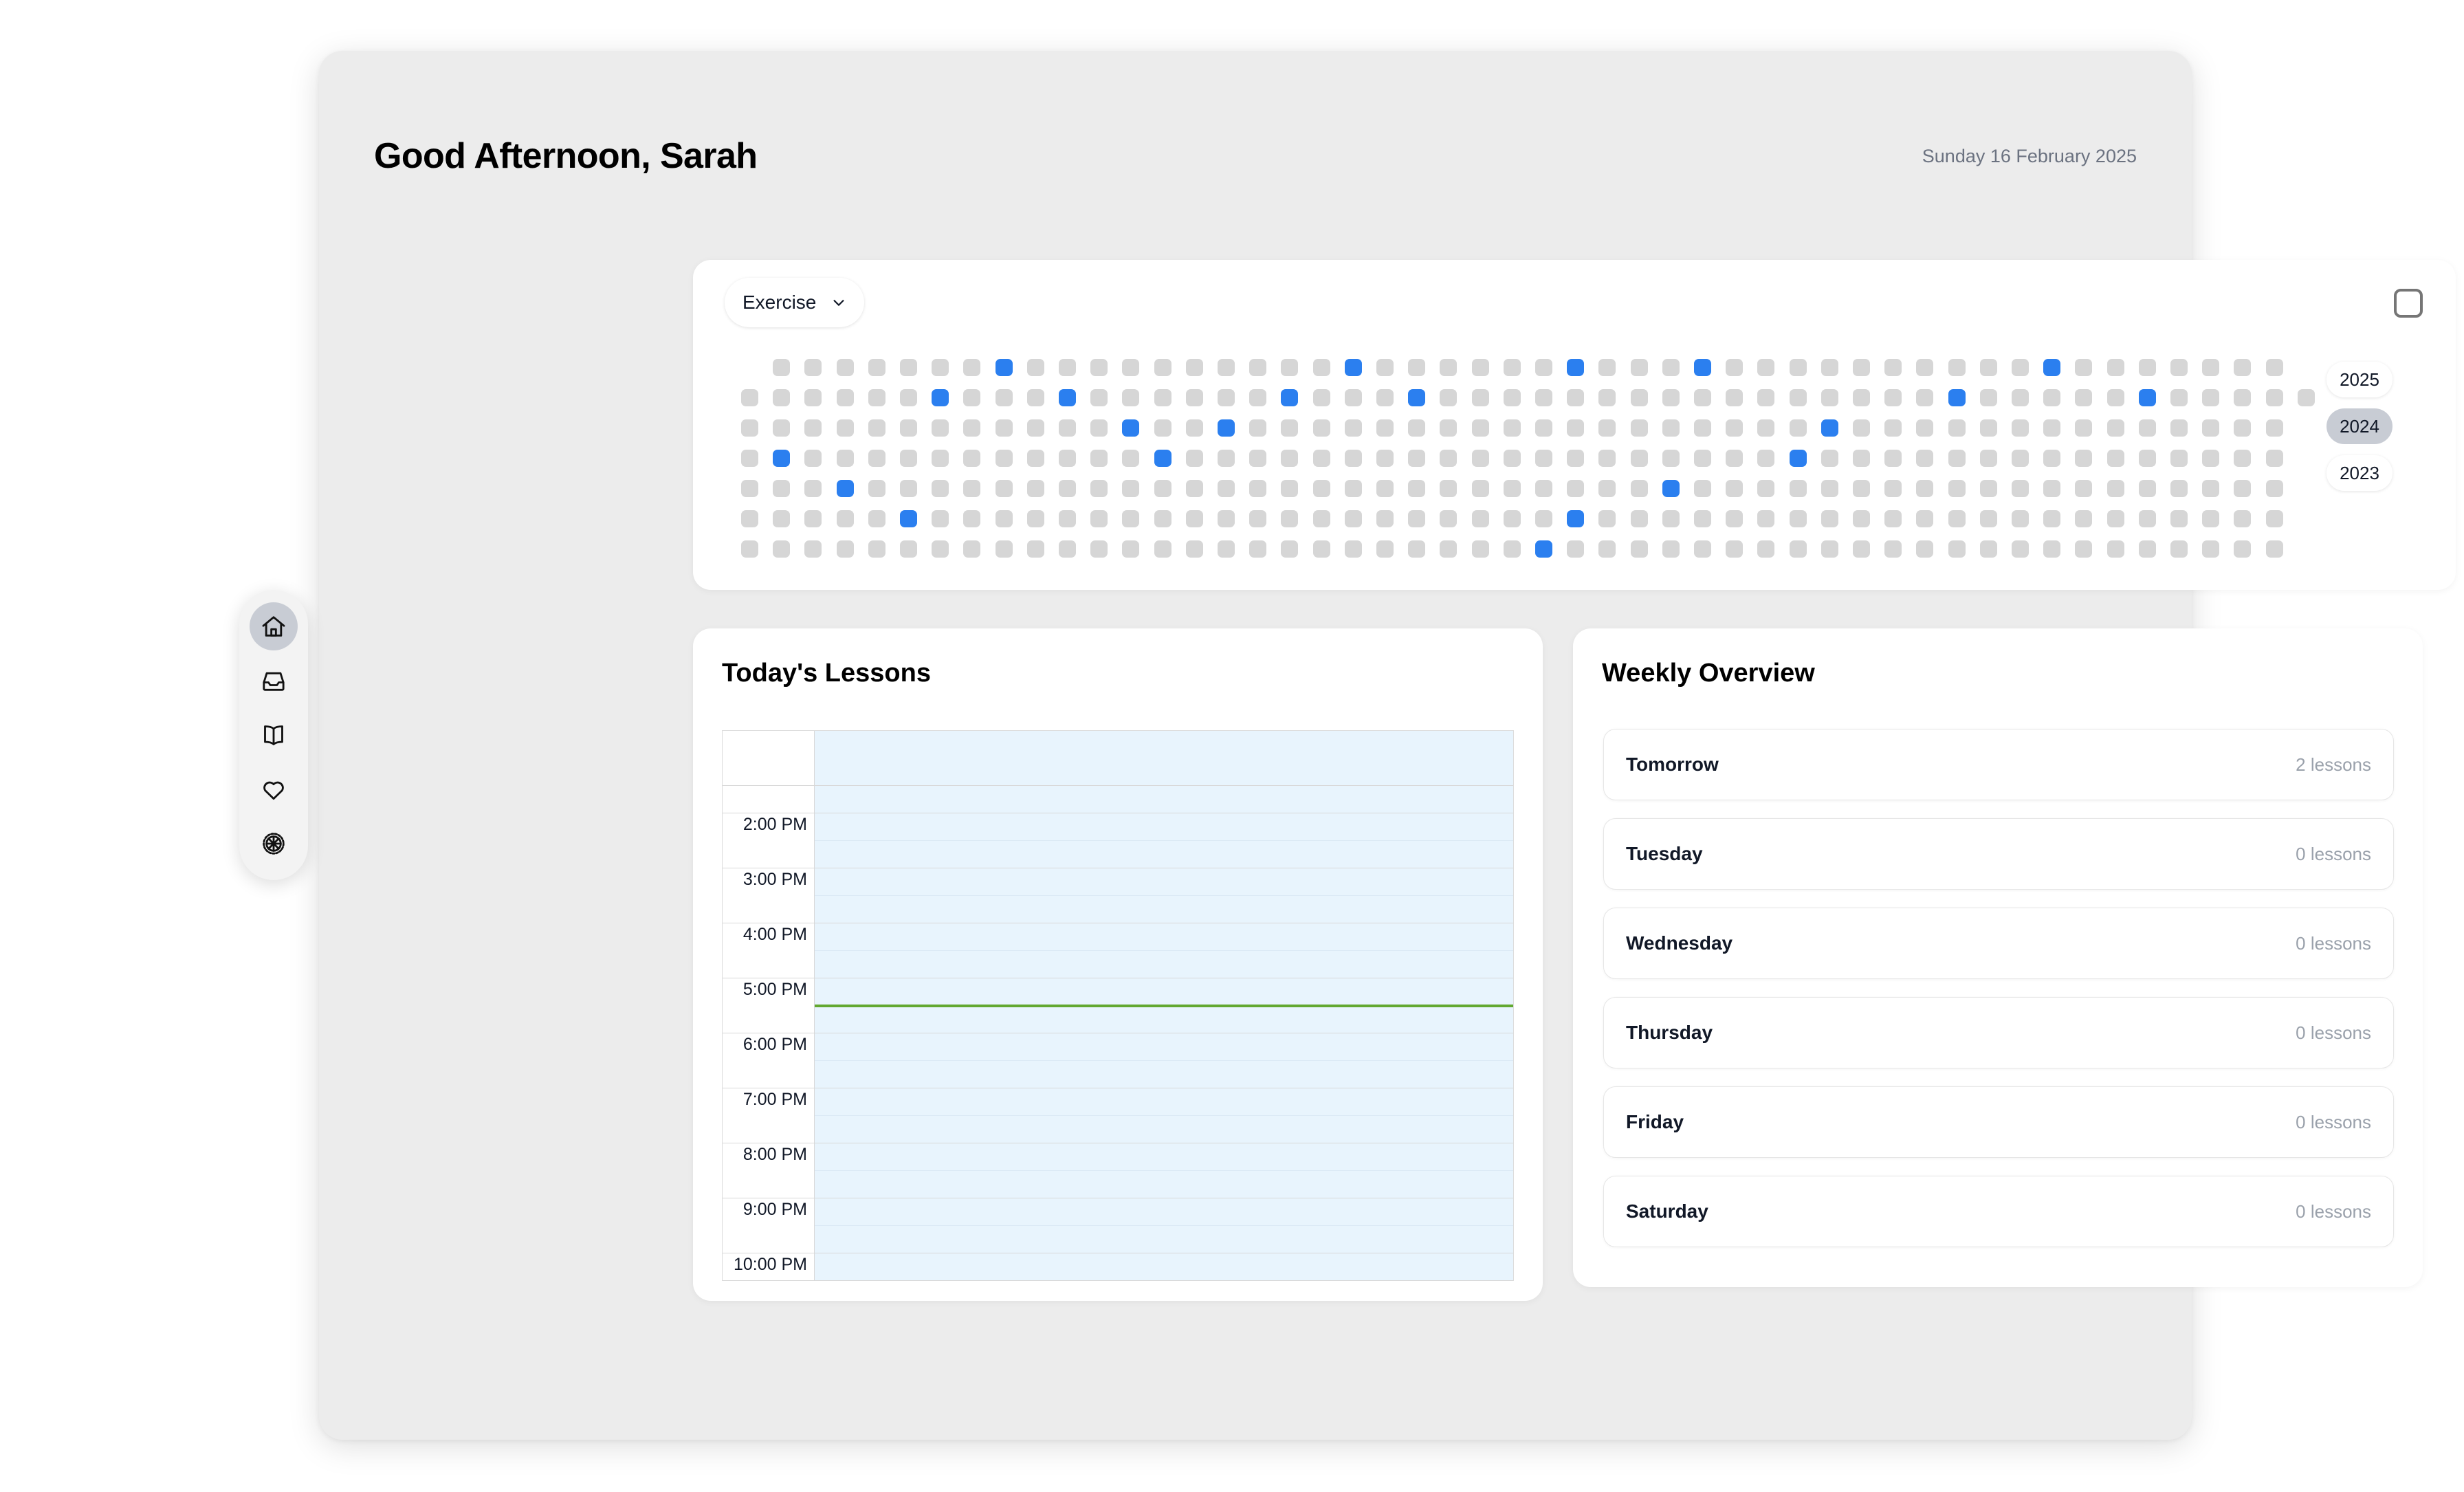 The image size is (2464, 1492). Describe the element at coordinates (1998, 1032) in the screenshot. I see `weekly-day-row: Thursday 0 lessons` at that location.